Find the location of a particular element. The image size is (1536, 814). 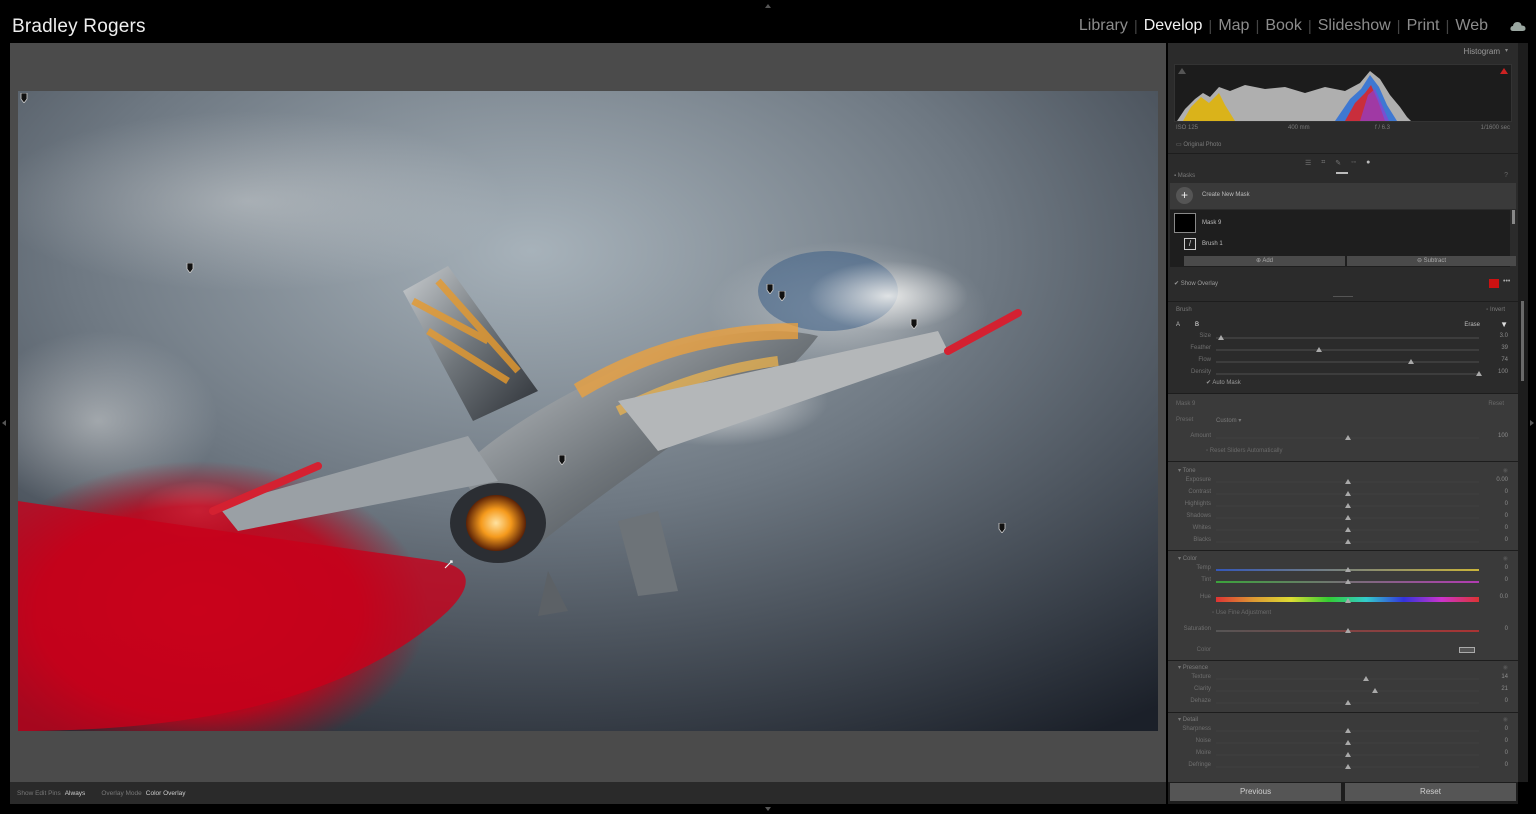

shadow-clipping-icon is located at coordinates (1182, 71).